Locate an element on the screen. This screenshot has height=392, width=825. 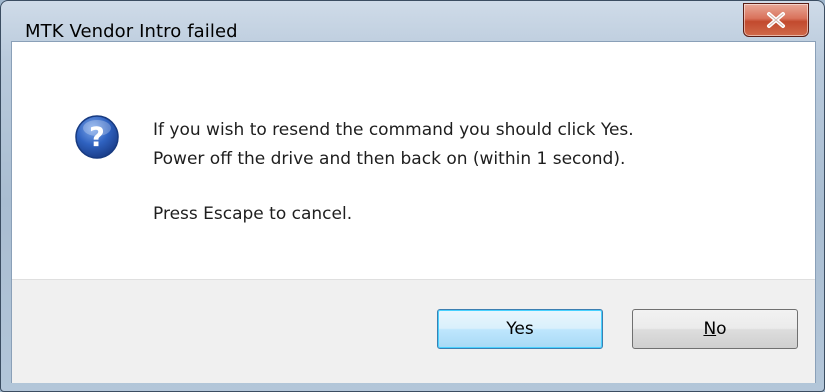
question-glyph: ? is located at coordinates (97, 137).